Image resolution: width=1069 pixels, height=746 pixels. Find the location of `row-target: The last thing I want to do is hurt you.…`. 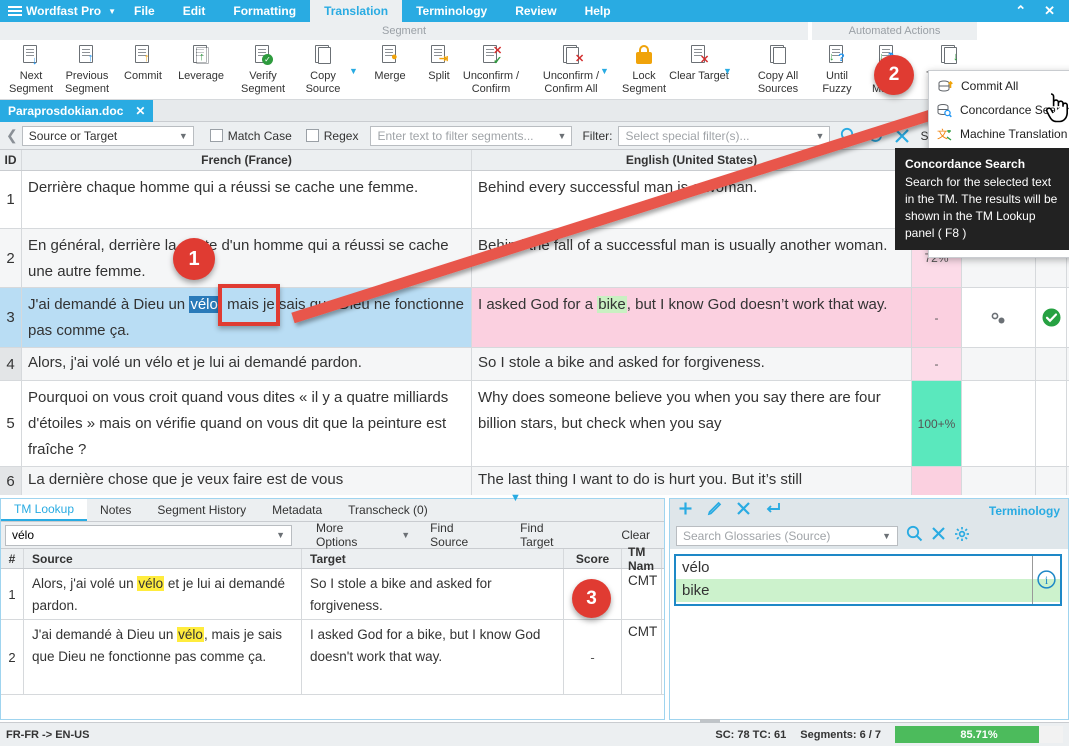

row-target: The last thing I want to do is hurt you.… is located at coordinates (692, 481).